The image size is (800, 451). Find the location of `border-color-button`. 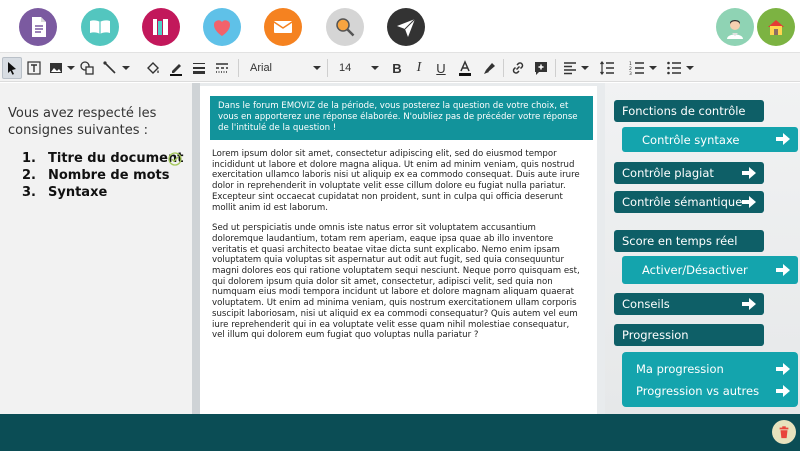

border-color-button is located at coordinates (176, 68).